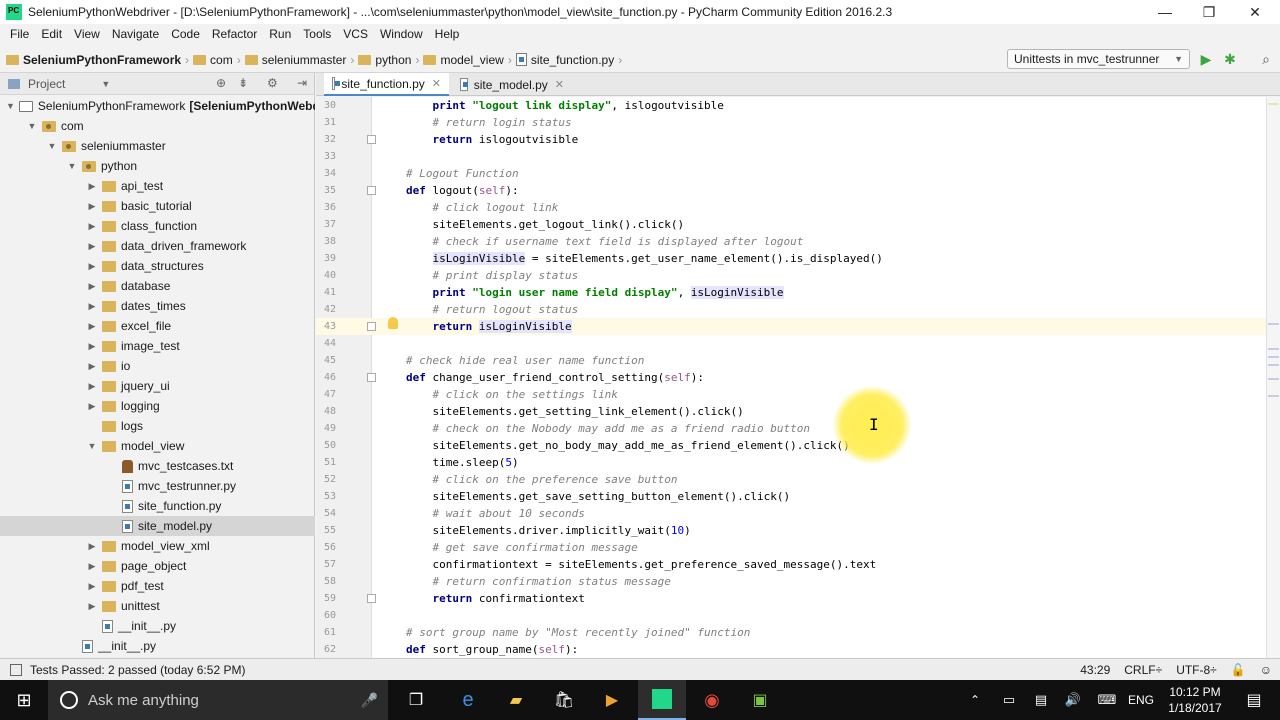  I want to click on close-window-button: ✕, so click(1255, 12).